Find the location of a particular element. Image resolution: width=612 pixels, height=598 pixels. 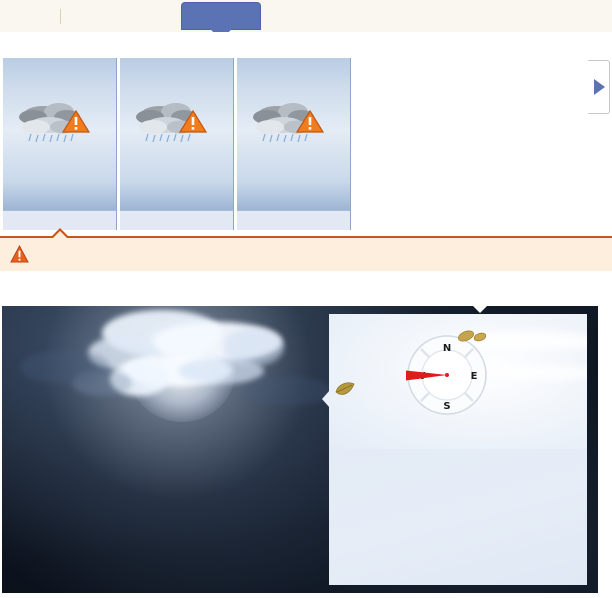

next-days-button is located at coordinates (599, 87).